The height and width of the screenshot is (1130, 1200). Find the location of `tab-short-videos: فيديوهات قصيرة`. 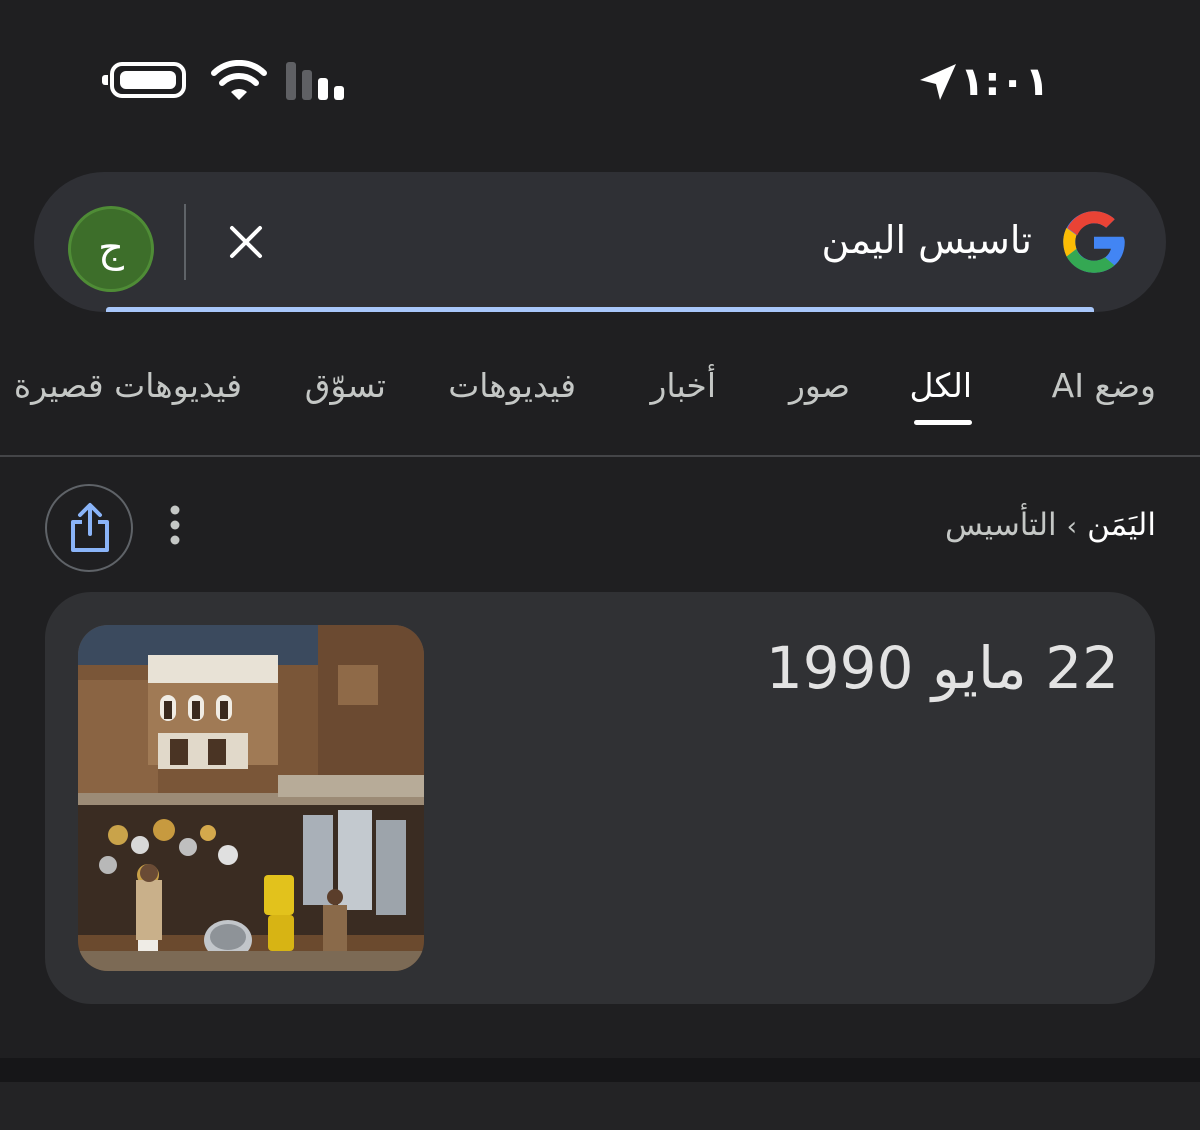

tab-short-videos: فيديوهات قصيرة is located at coordinates (128, 386).